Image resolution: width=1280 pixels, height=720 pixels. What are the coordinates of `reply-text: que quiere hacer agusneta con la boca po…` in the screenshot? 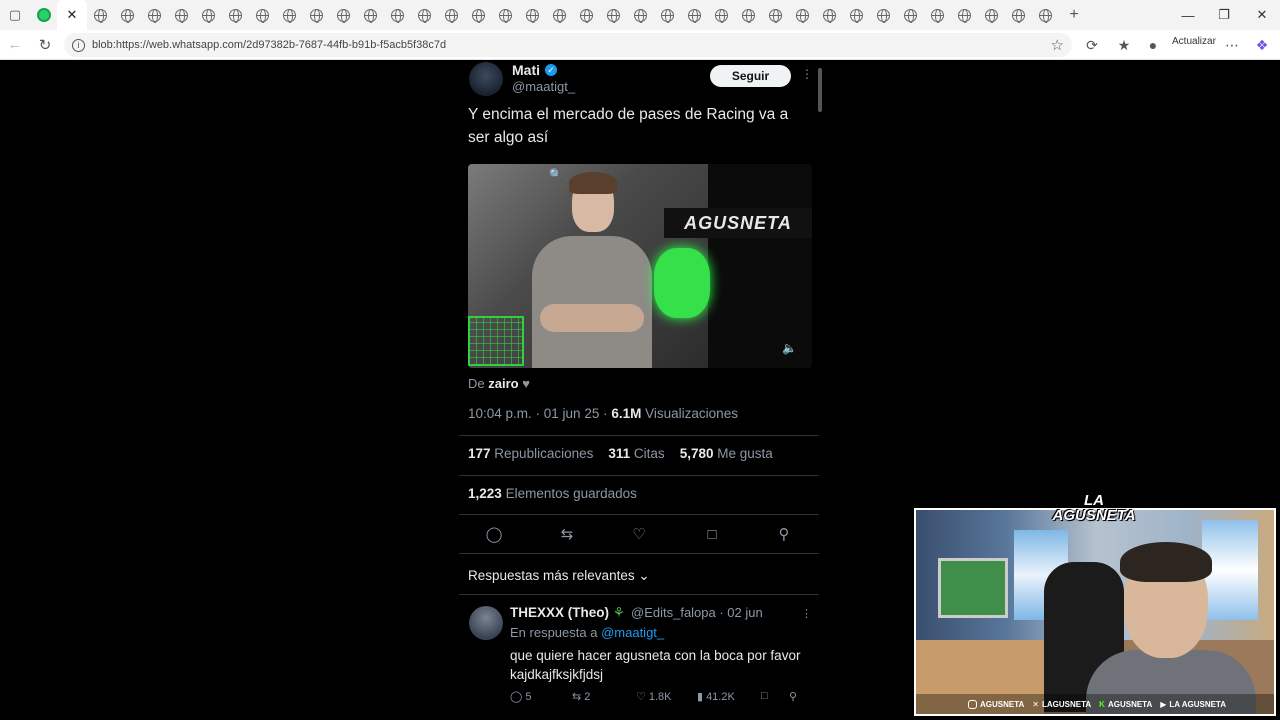 It's located at (655, 665).